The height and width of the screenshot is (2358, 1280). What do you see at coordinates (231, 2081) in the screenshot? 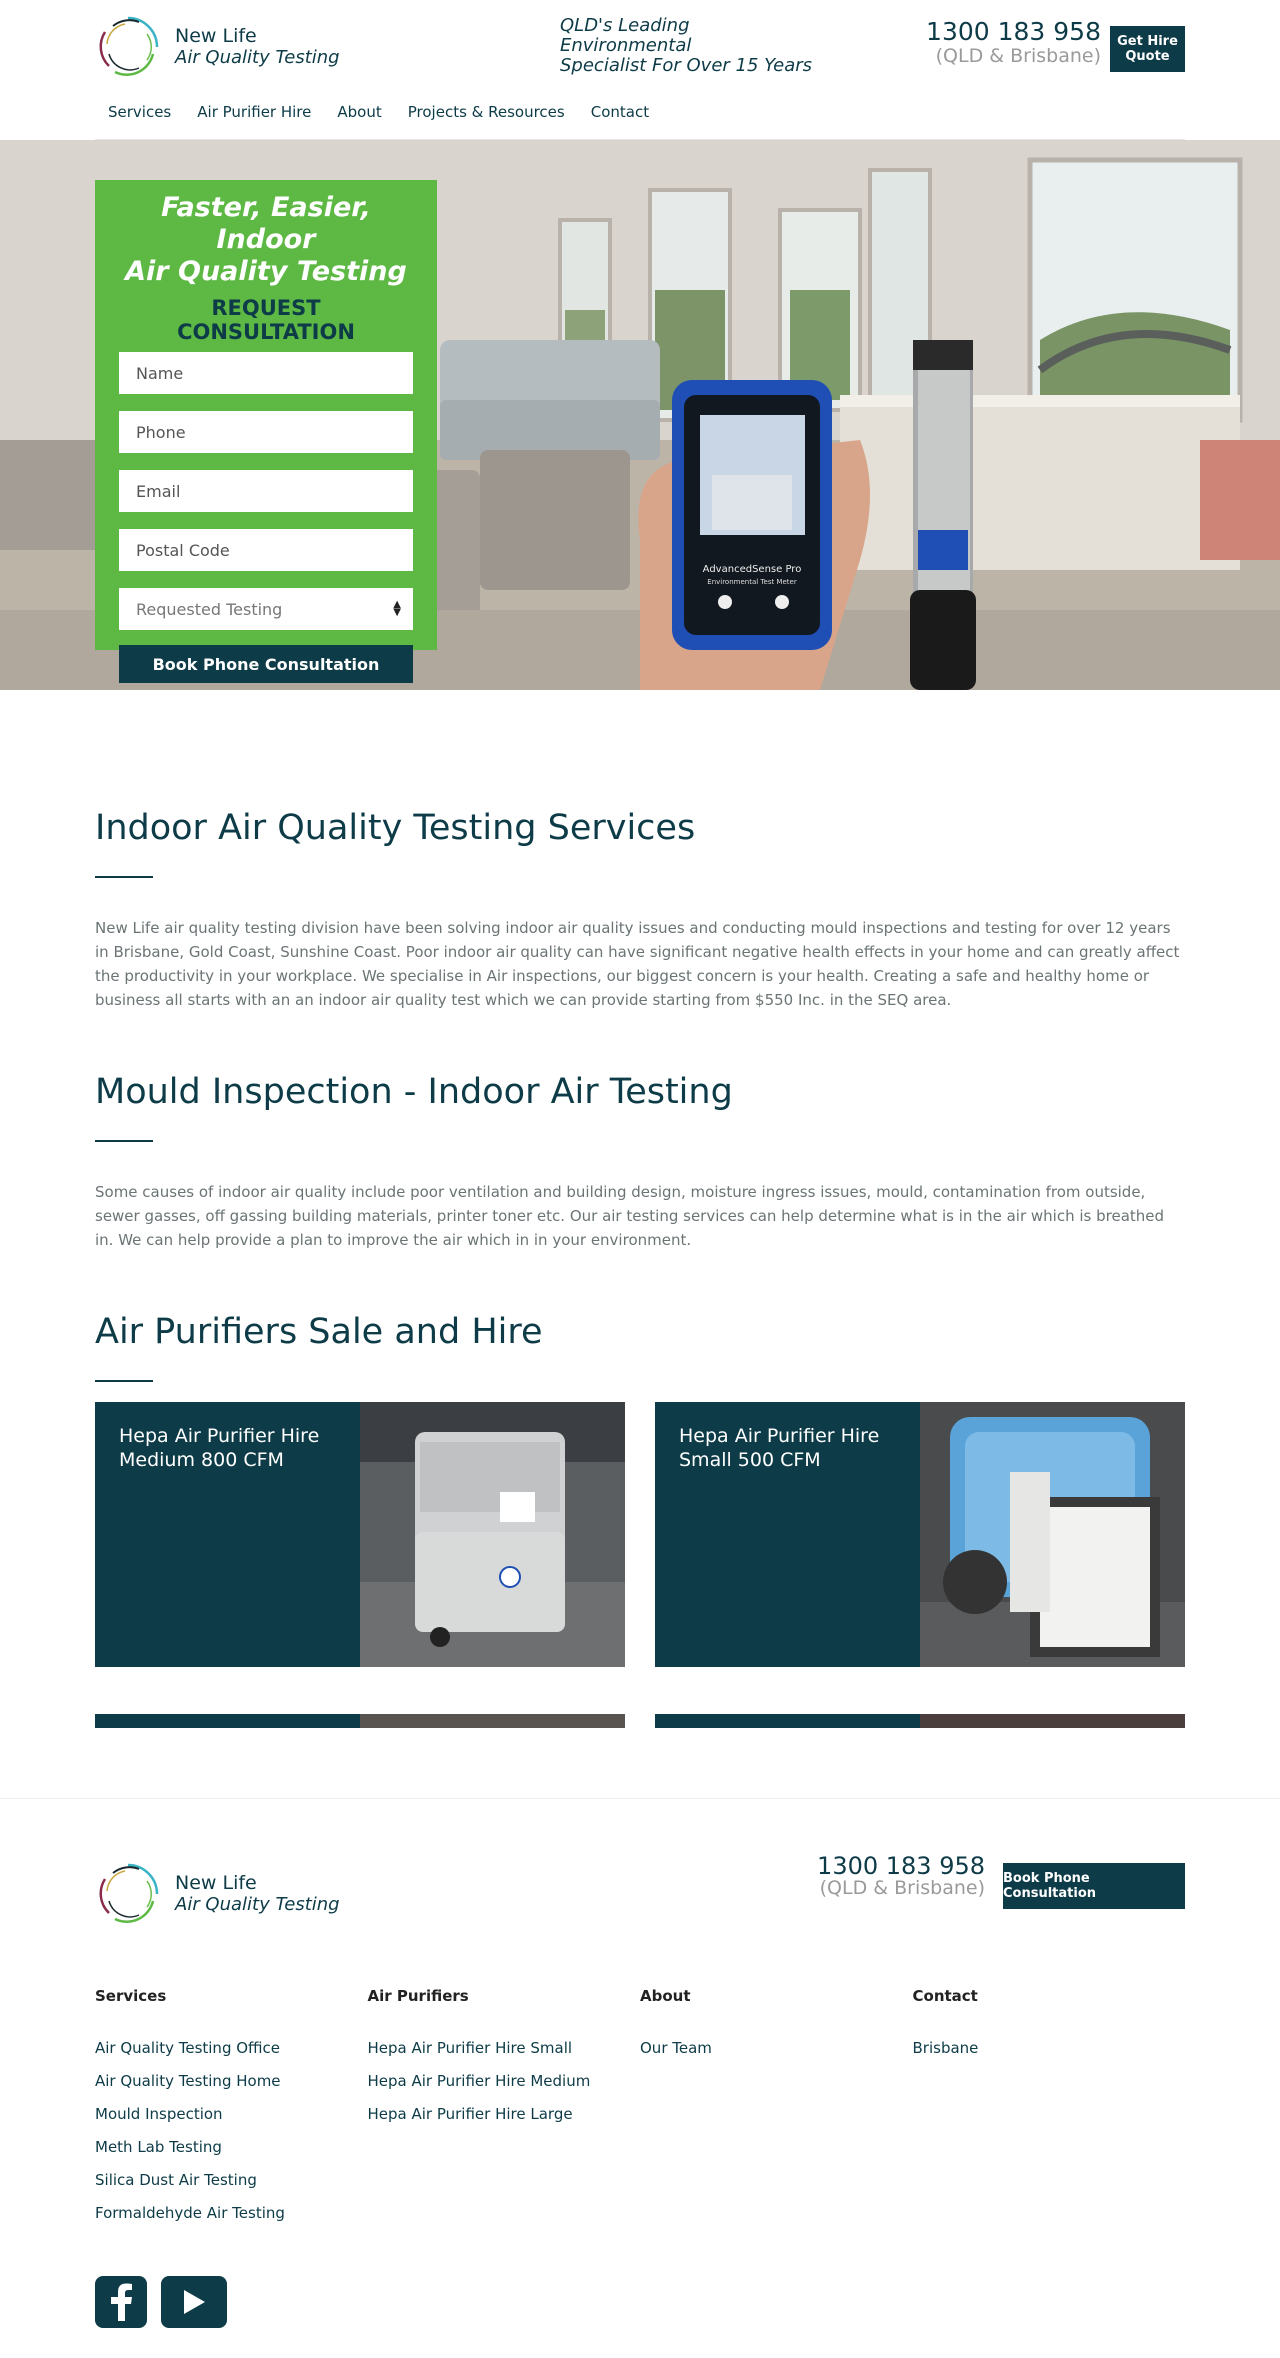
I see `footer-link: Air Quality Testing Home` at bounding box center [231, 2081].